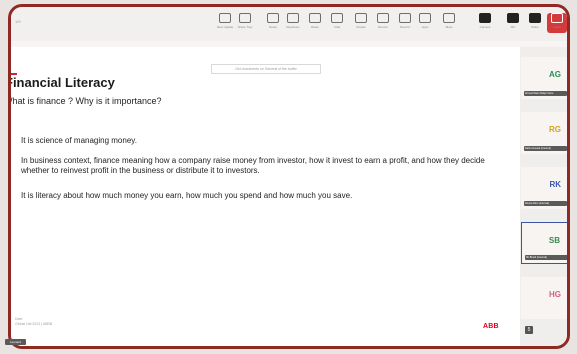 This screenshot has height=354, width=577. I want to click on toolbar-button-label: Apps, so click(425, 27).